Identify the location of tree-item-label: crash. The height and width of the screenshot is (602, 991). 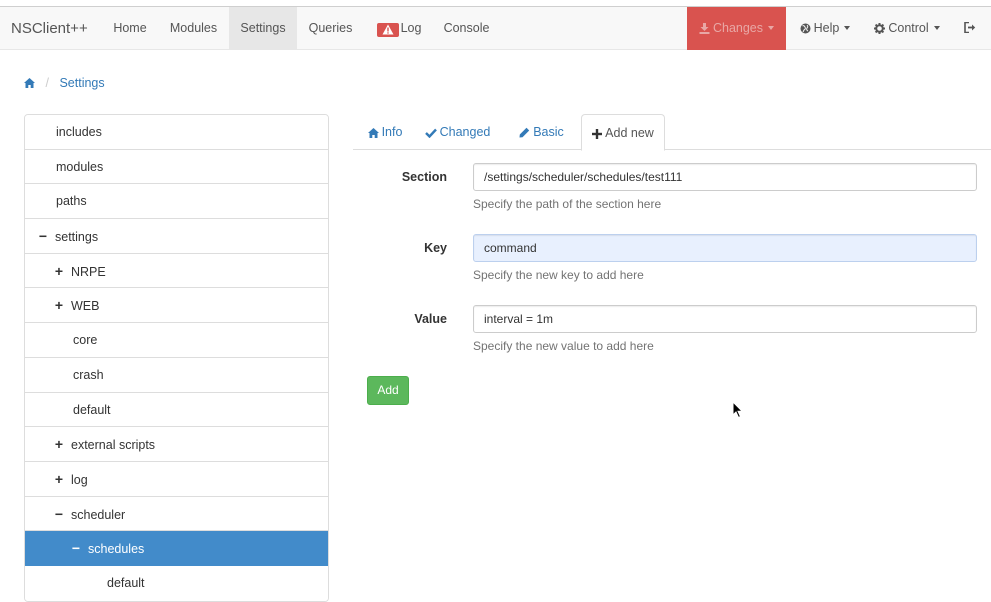
(88, 374).